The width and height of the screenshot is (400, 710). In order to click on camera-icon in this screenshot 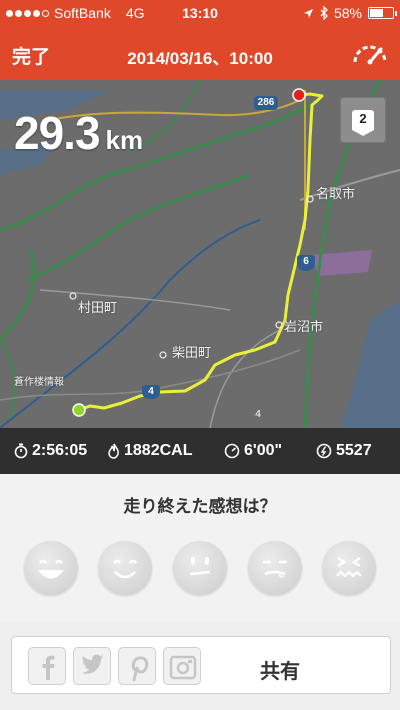, I will do `click(182, 666)`.